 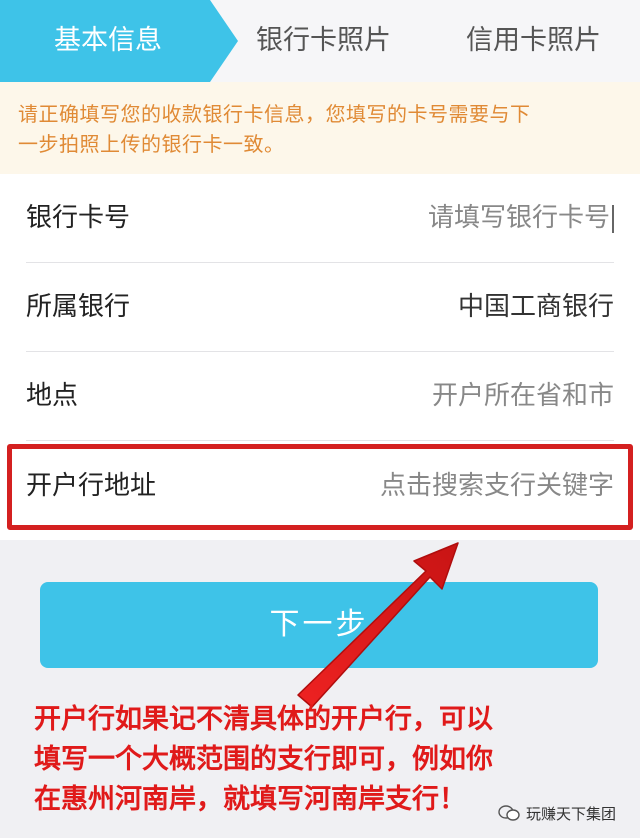 What do you see at coordinates (52, 396) in the screenshot?
I see `location-label: 地点` at bounding box center [52, 396].